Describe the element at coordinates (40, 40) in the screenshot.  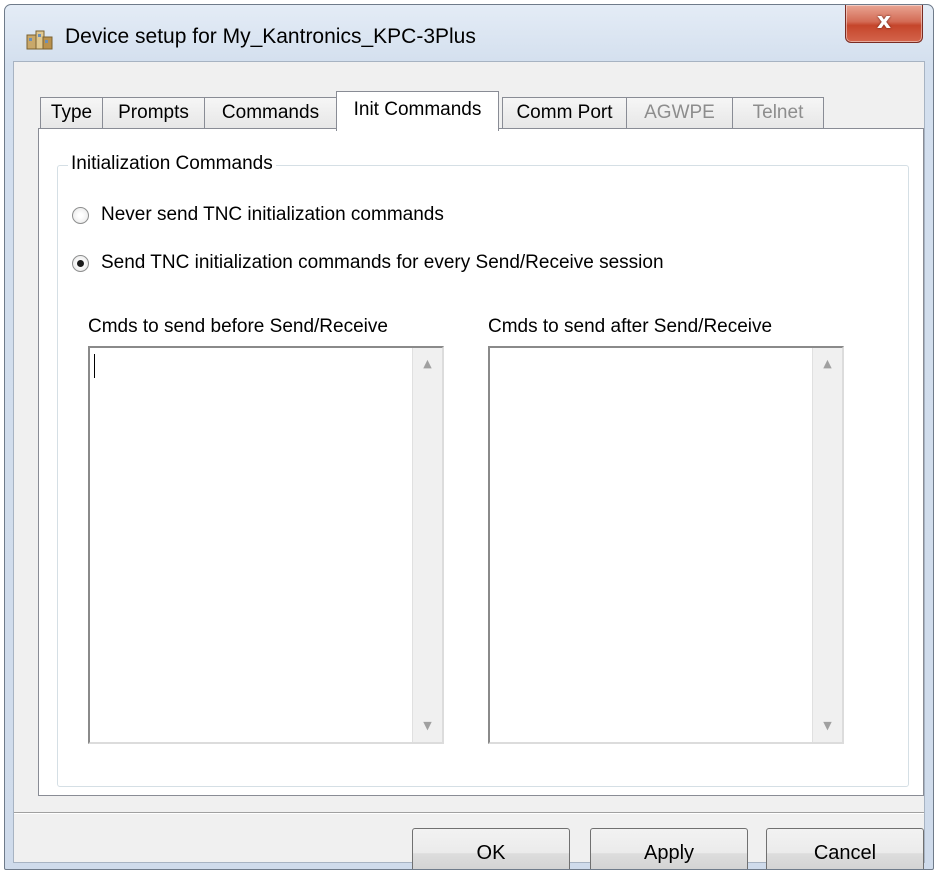
I see `device-setup-icon` at that location.